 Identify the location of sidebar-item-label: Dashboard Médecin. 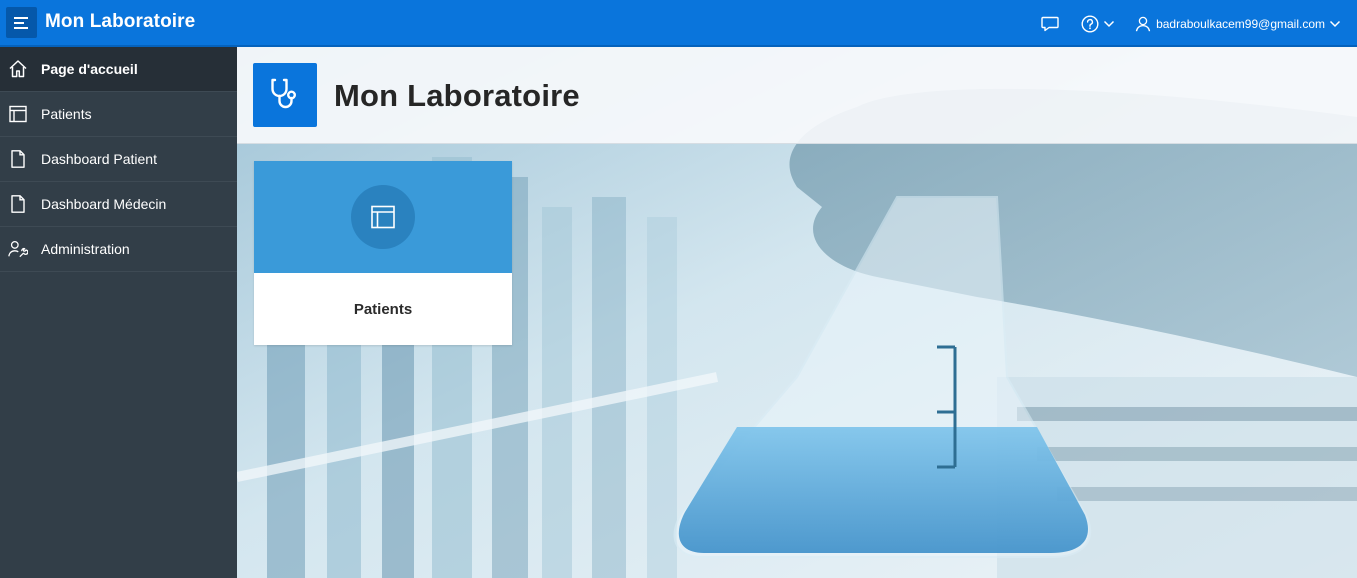
(104, 204).